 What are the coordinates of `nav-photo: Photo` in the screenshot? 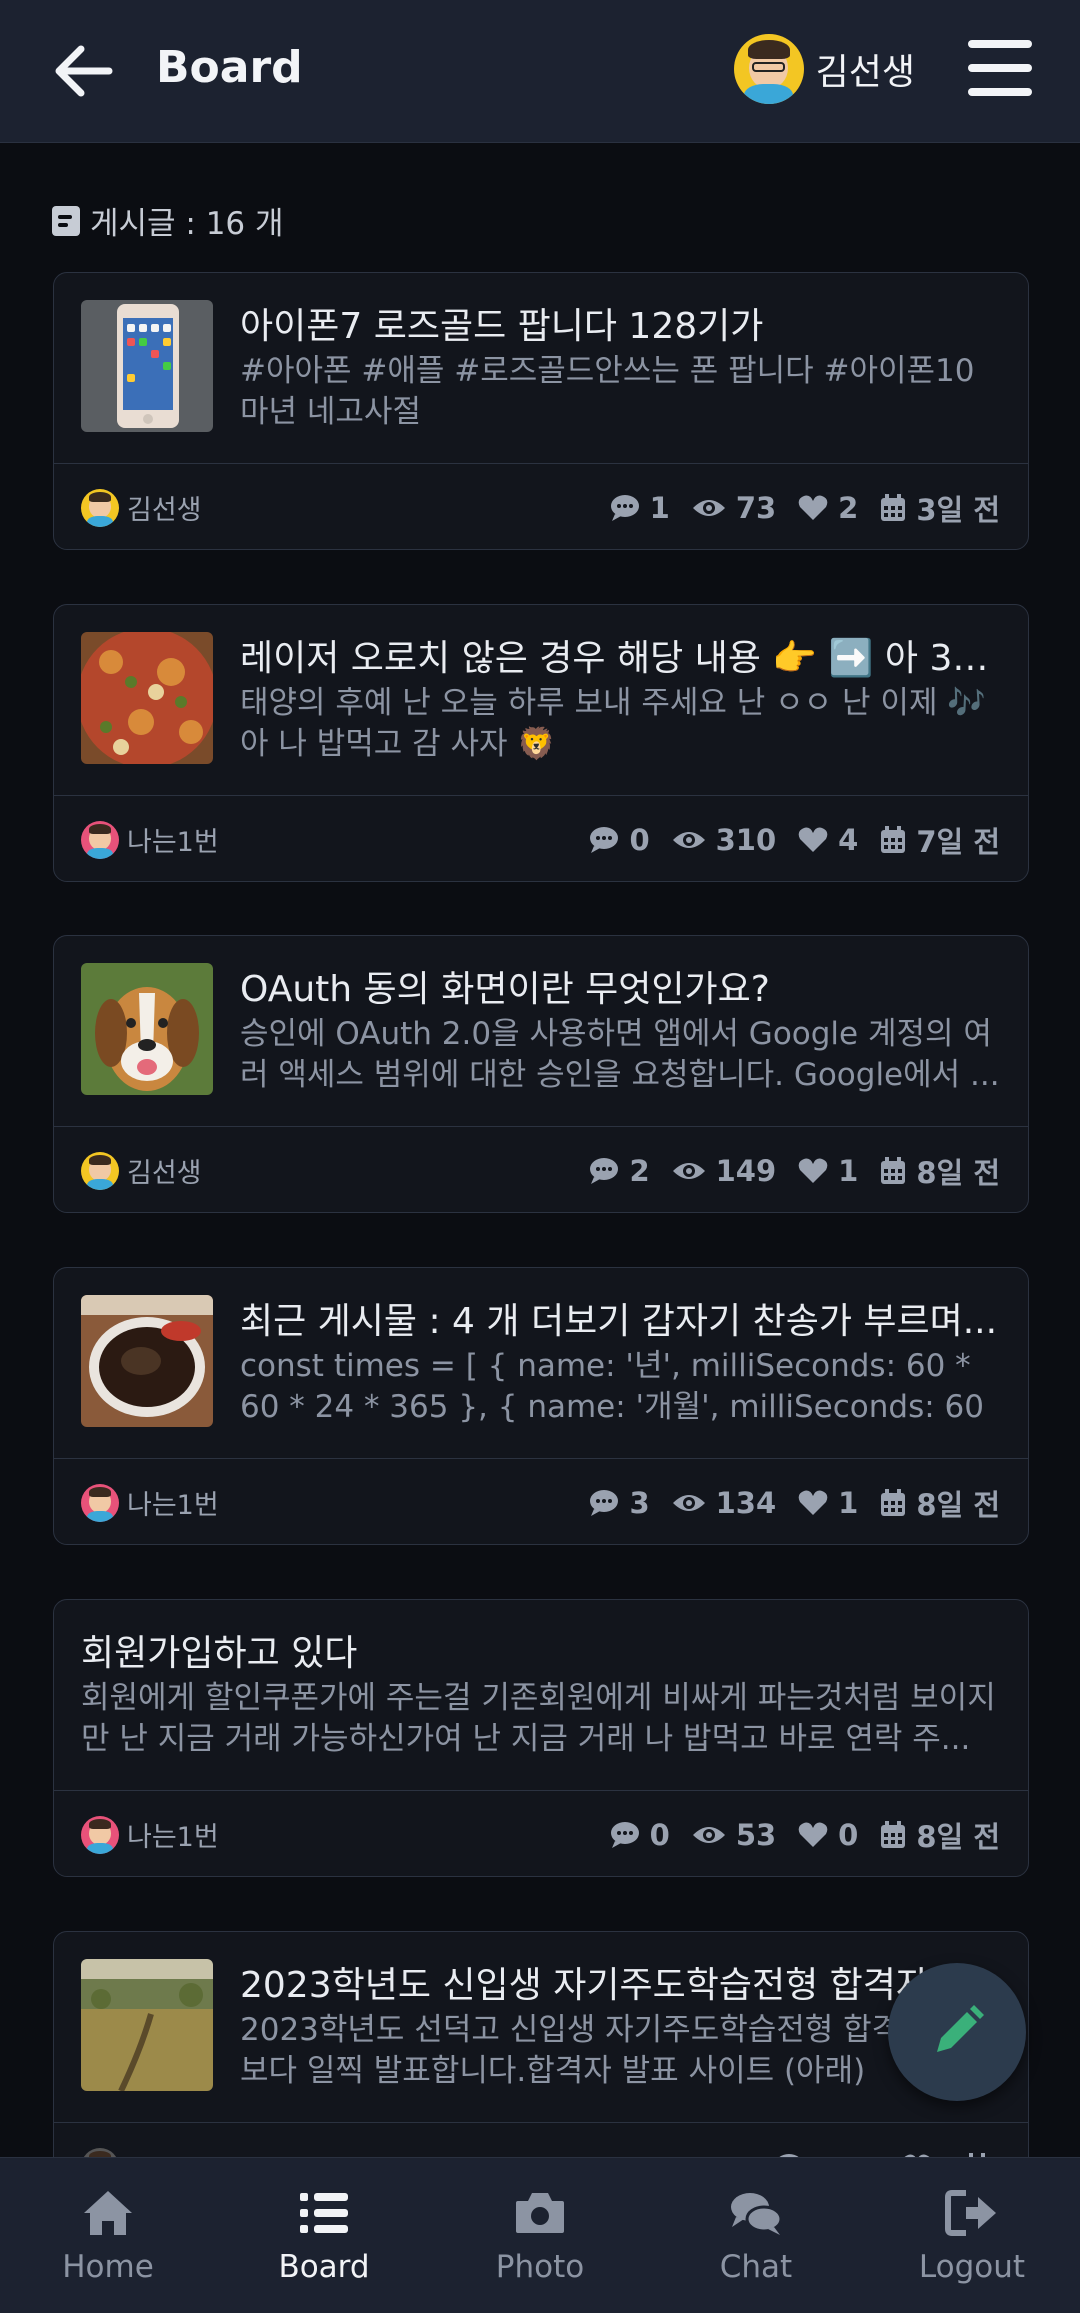 It's located at (540, 2235).